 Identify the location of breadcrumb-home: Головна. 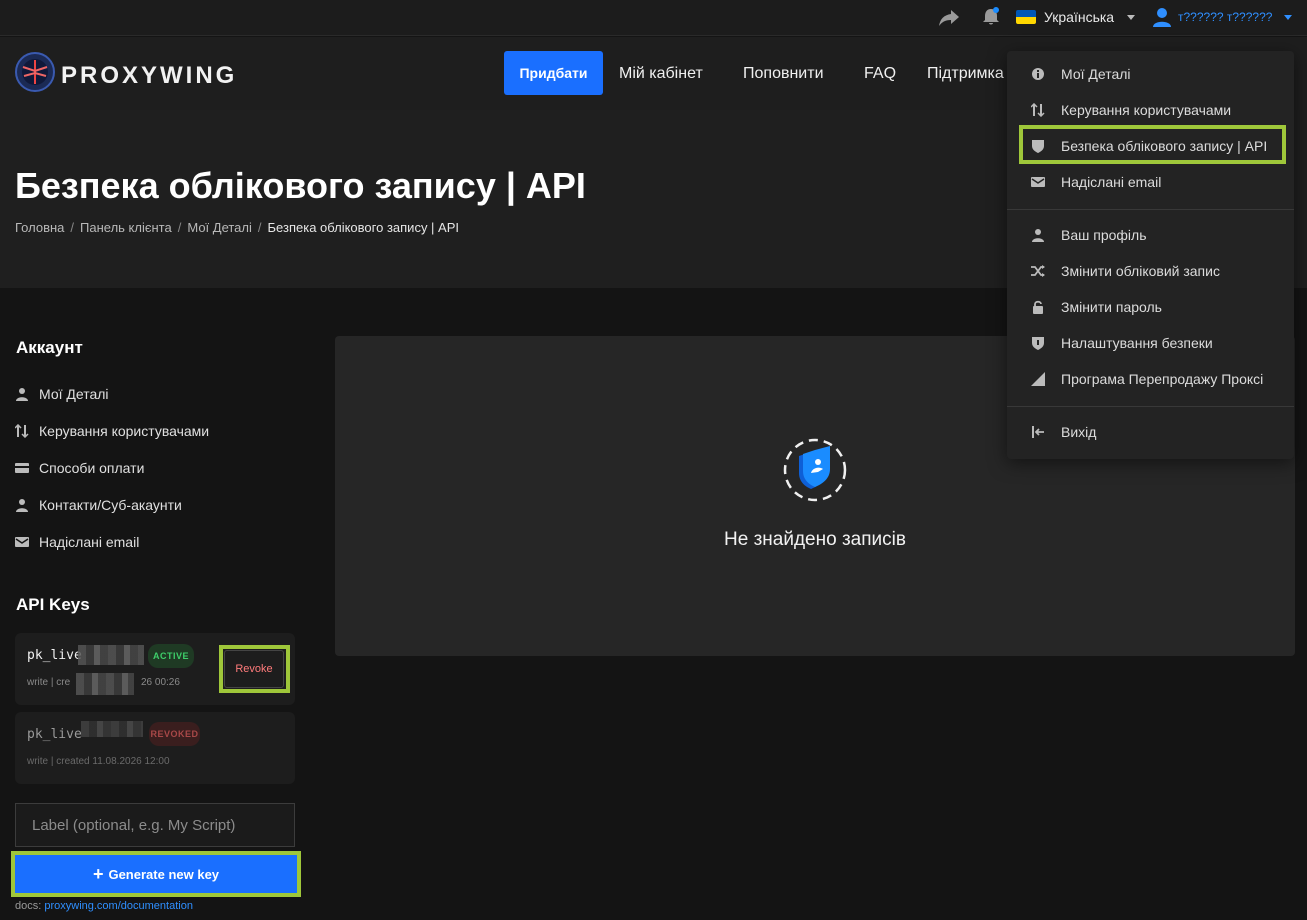
(39, 227).